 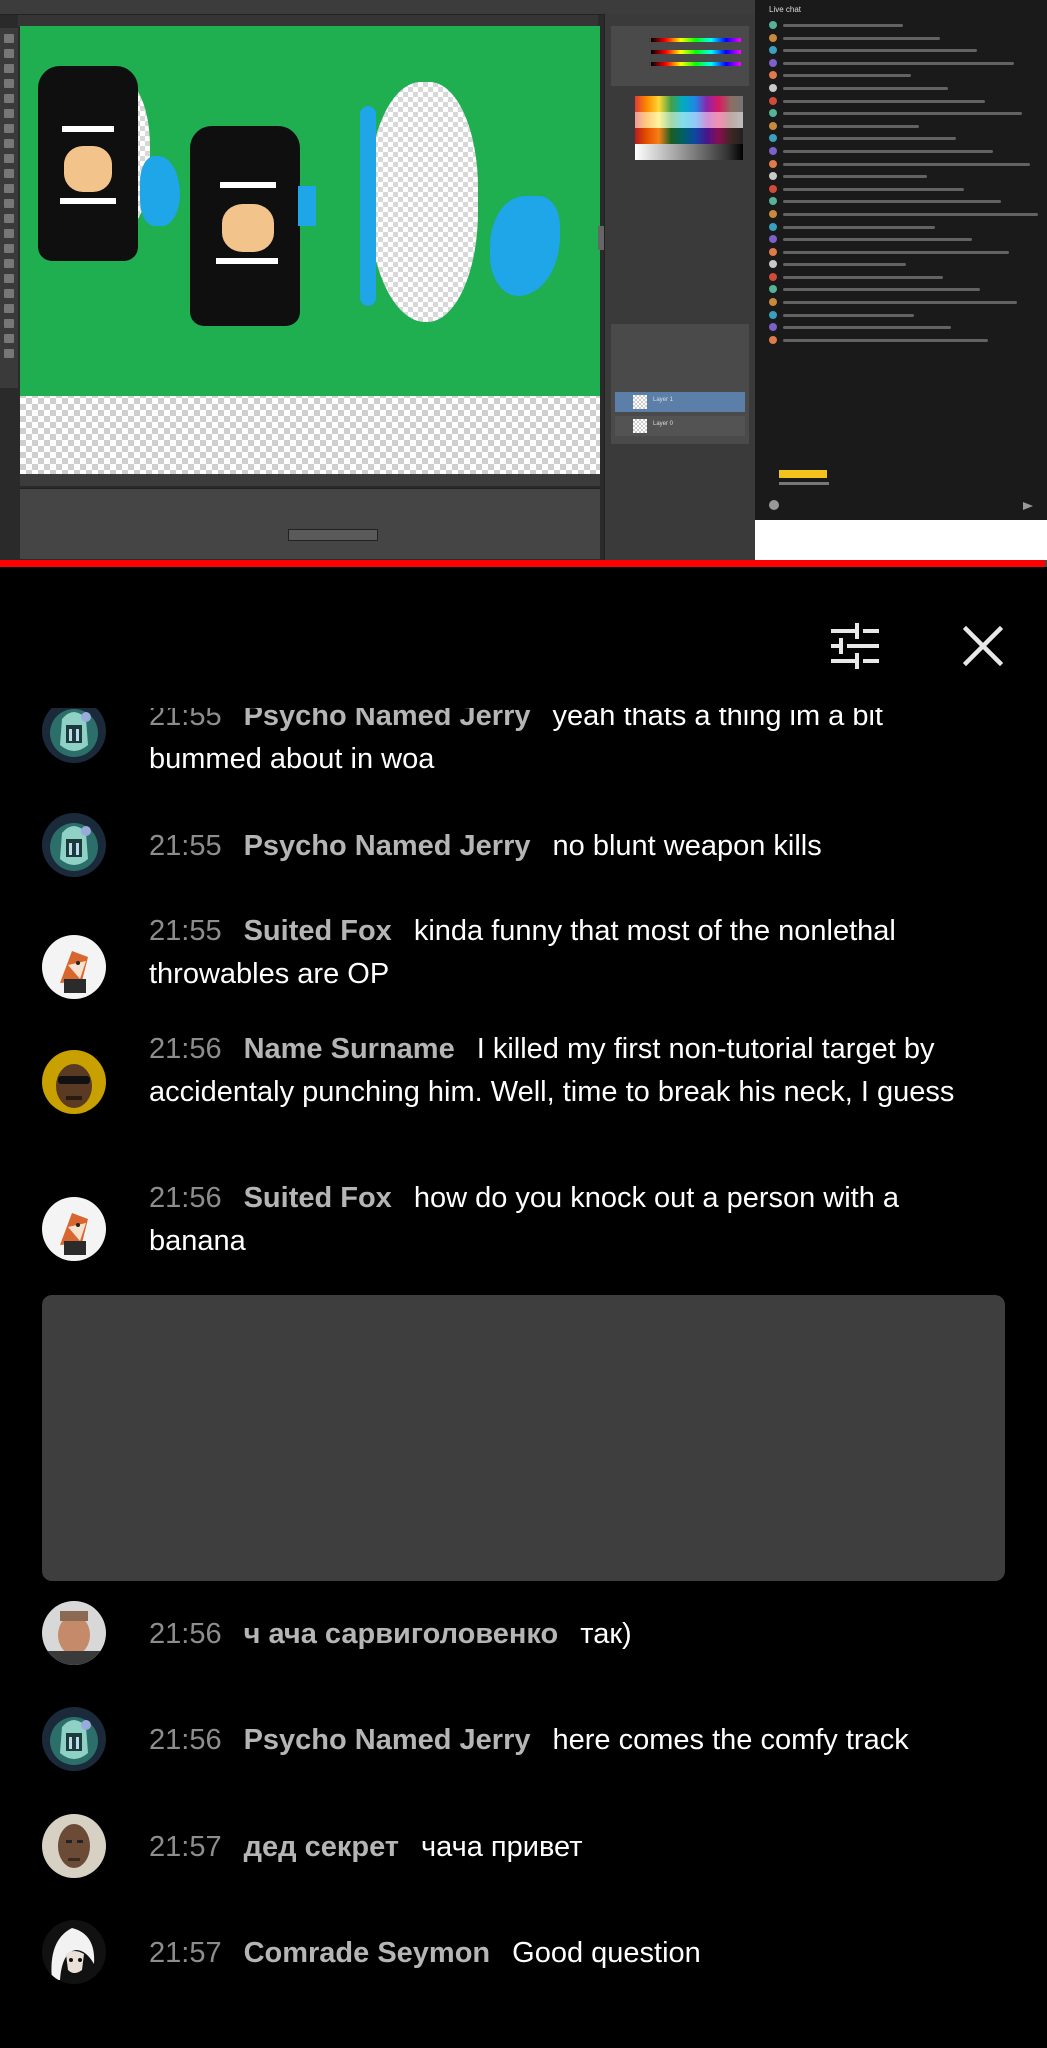 What do you see at coordinates (785, 9) in the screenshot?
I see `embedded-chat-title: Live chat` at bounding box center [785, 9].